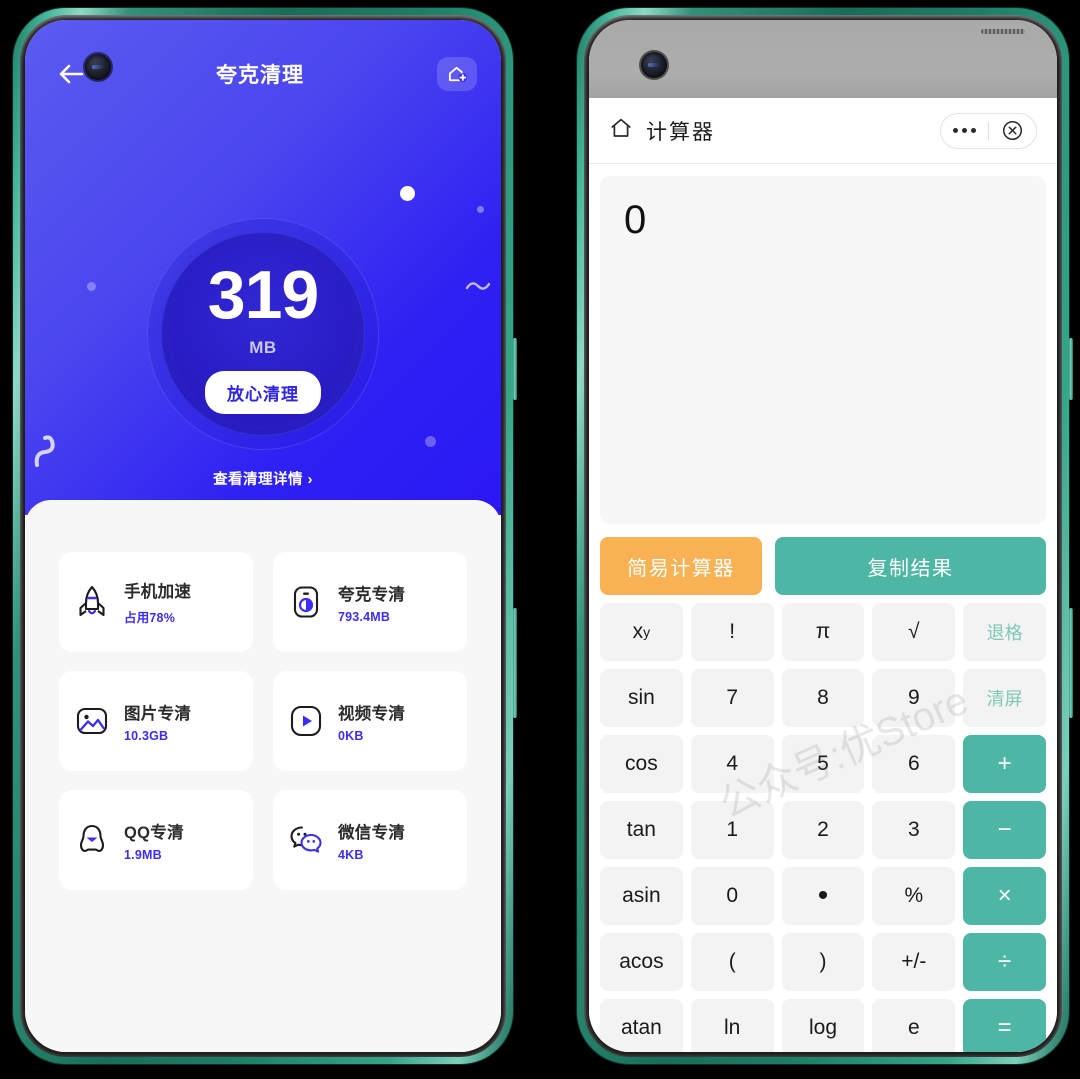  Describe the element at coordinates (372, 594) in the screenshot. I see `cleaner-card-name: 夸克专清` at that location.